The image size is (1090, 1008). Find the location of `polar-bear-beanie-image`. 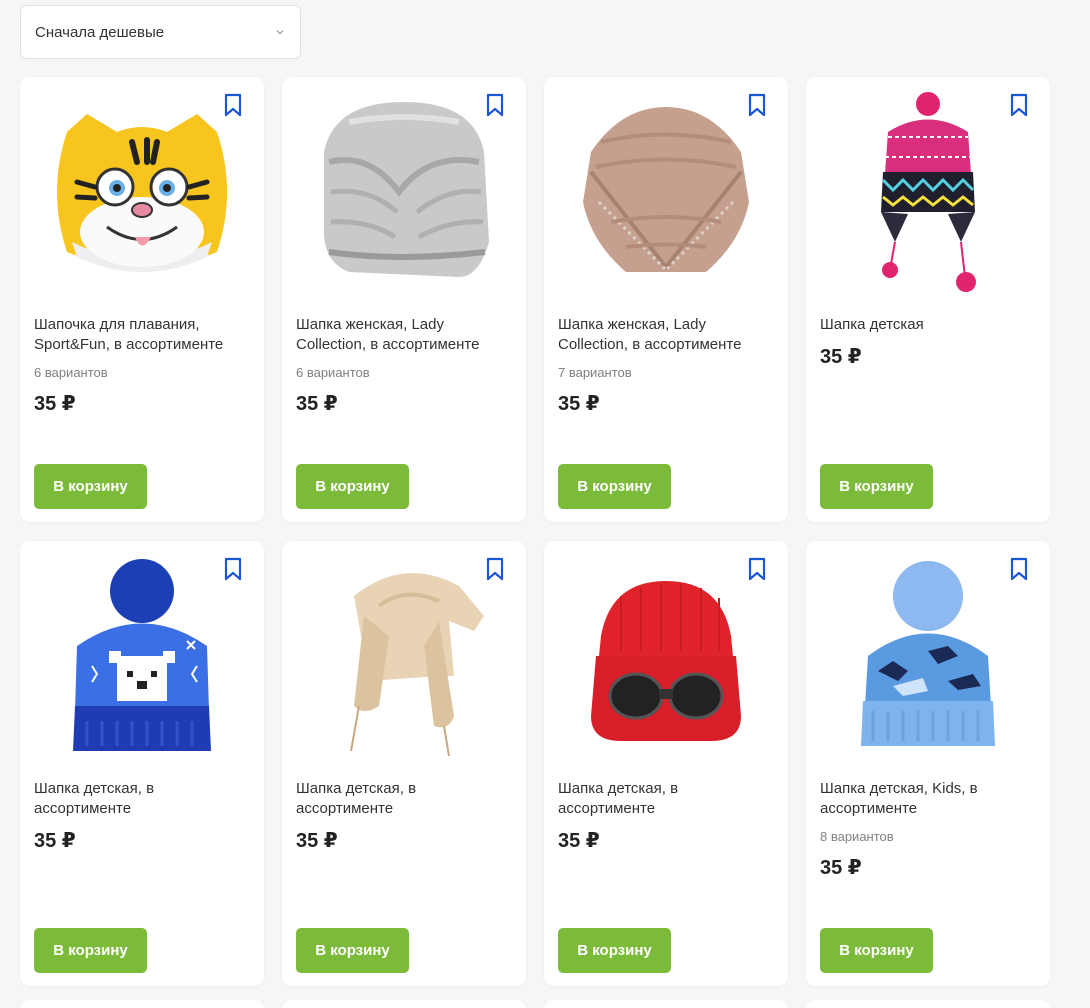

polar-bear-beanie-image is located at coordinates (142, 655).